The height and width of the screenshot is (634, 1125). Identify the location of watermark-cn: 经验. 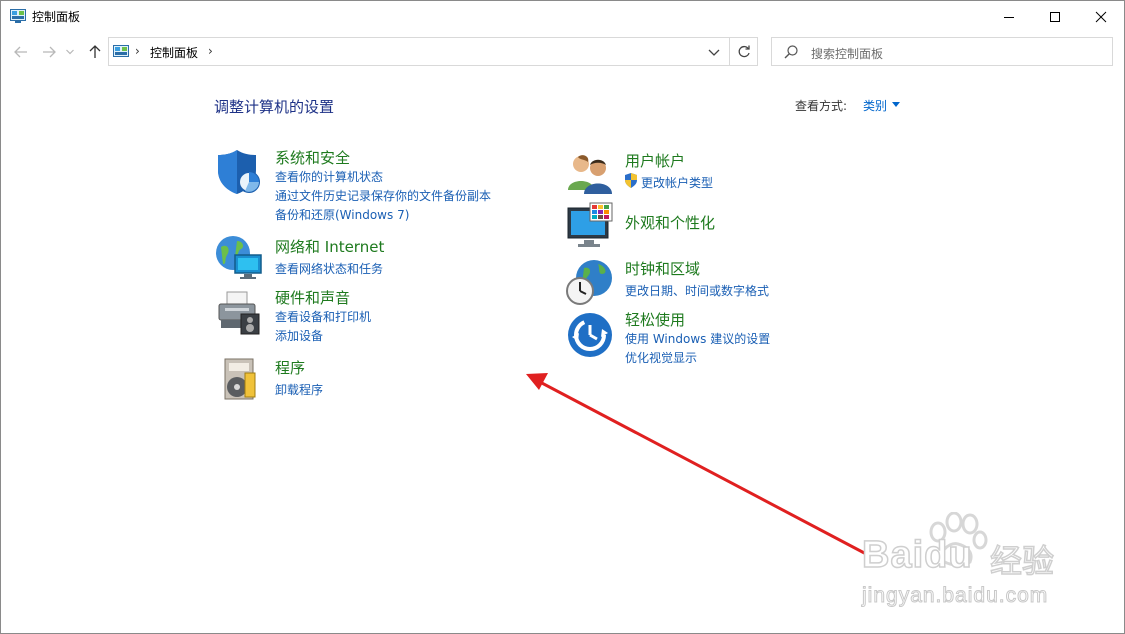
(1022, 561).